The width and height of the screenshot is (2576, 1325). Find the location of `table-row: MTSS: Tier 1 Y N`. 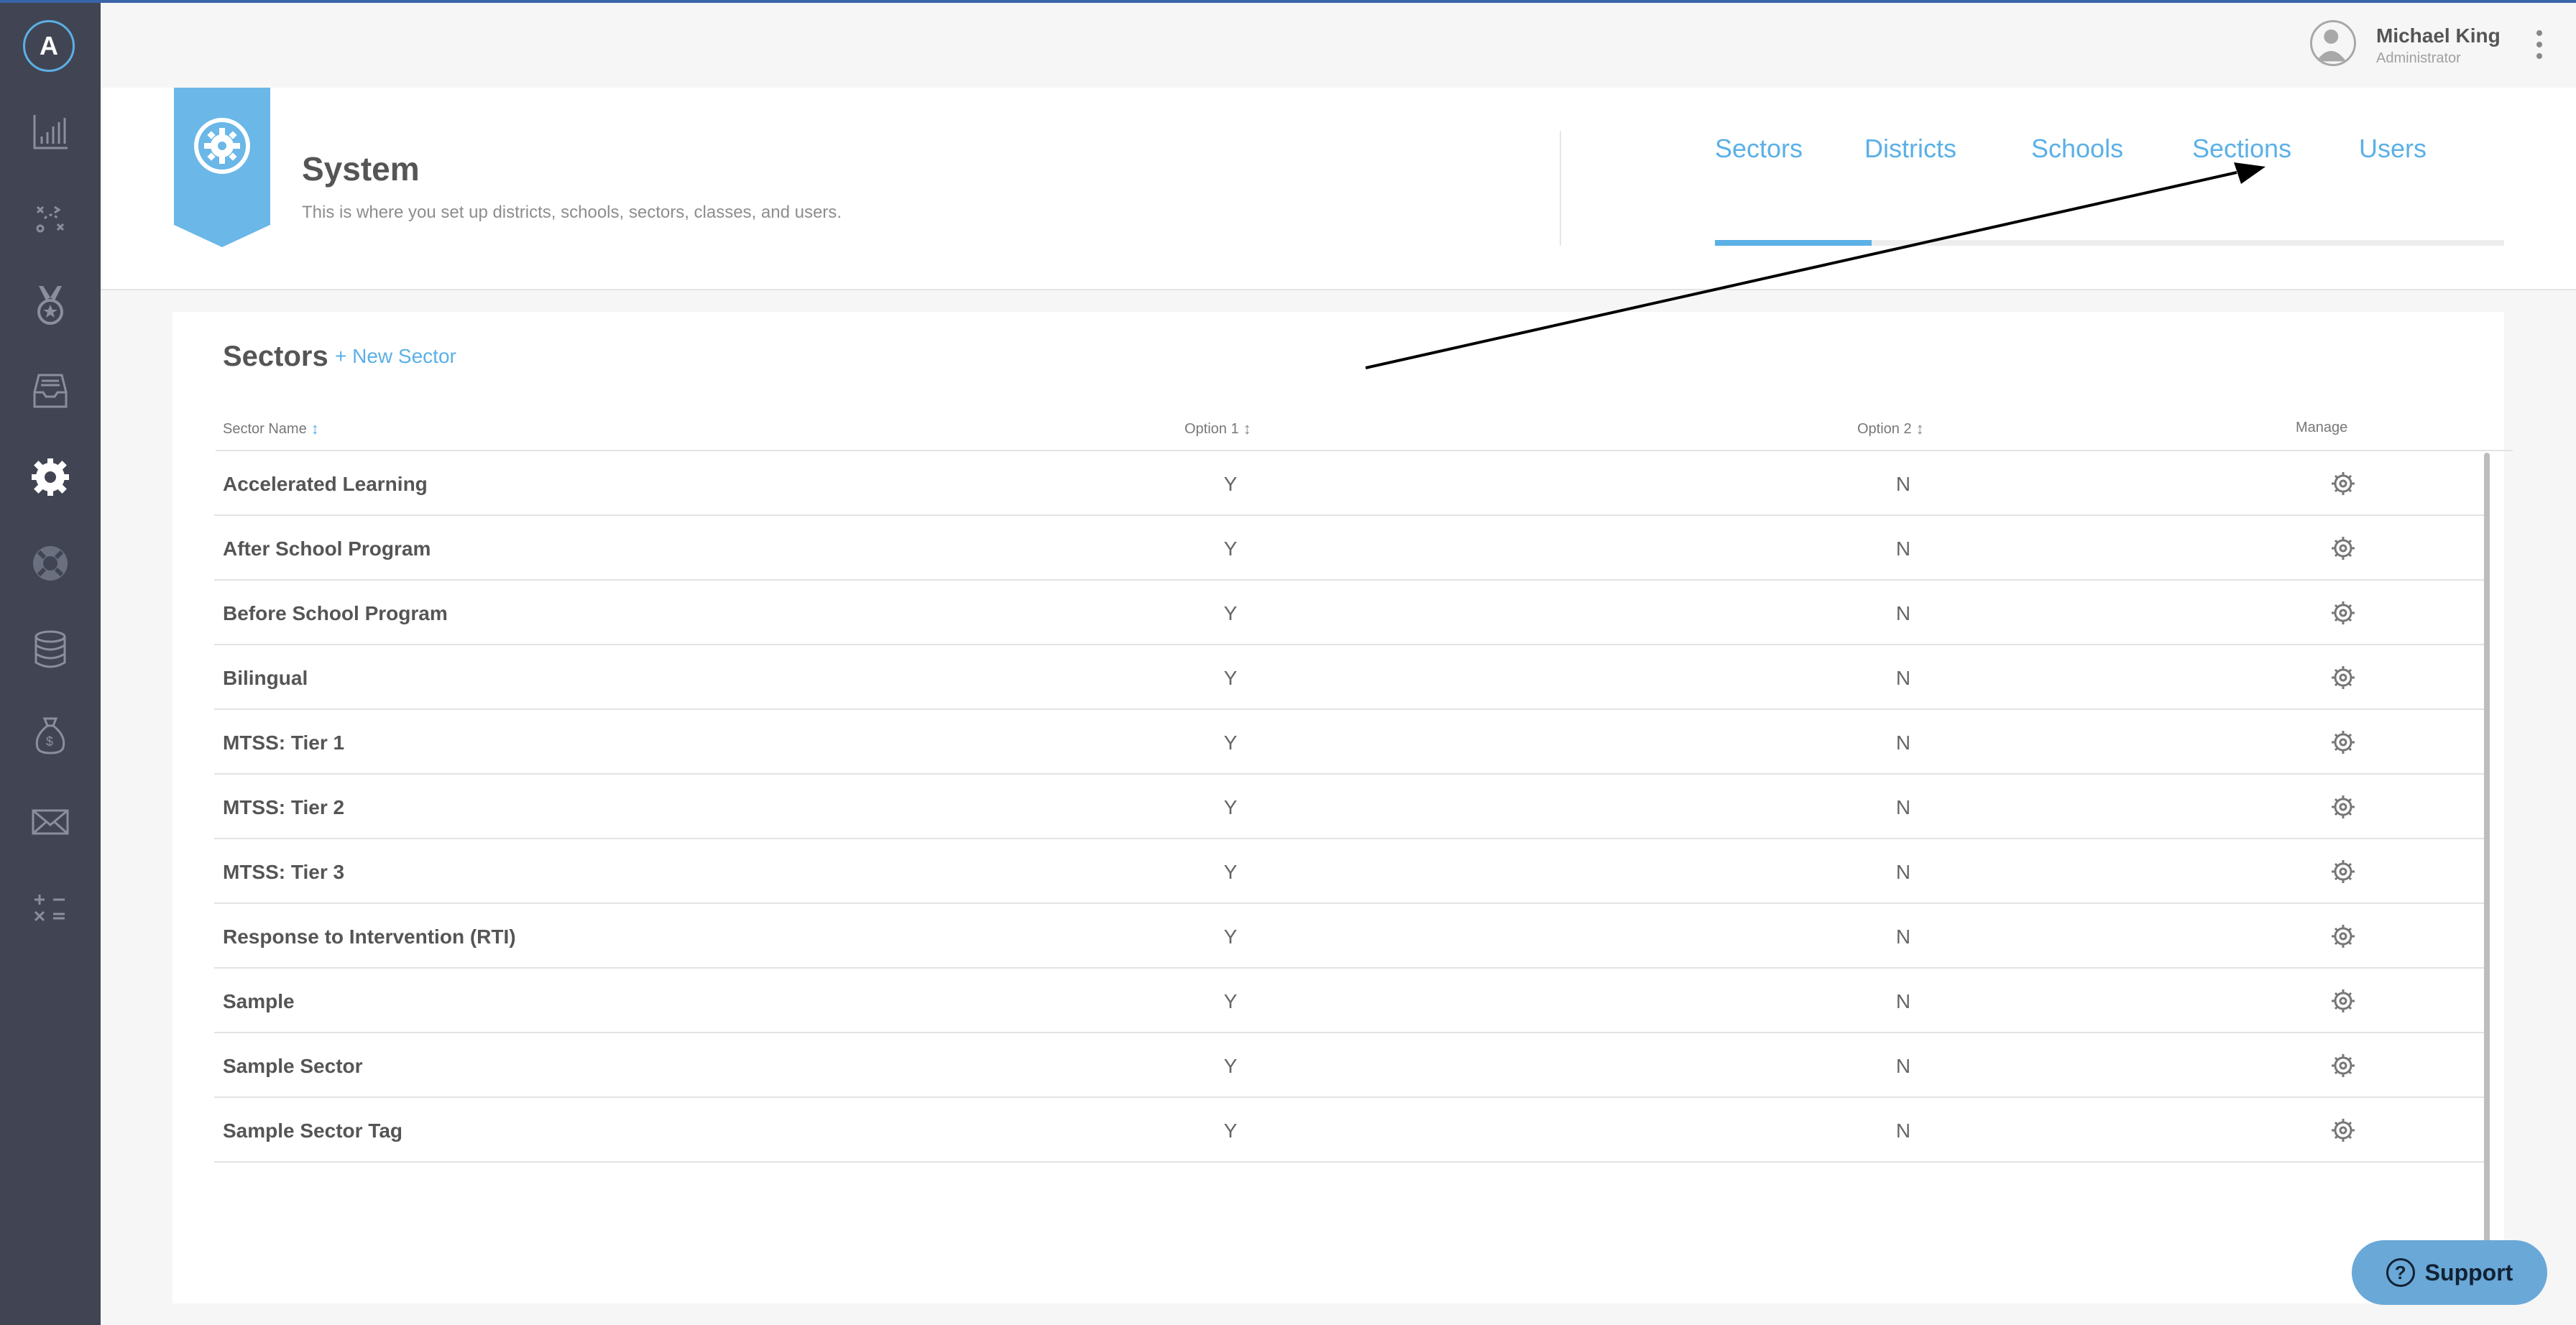

table-row: MTSS: Tier 1 Y N is located at coordinates (1349, 742).